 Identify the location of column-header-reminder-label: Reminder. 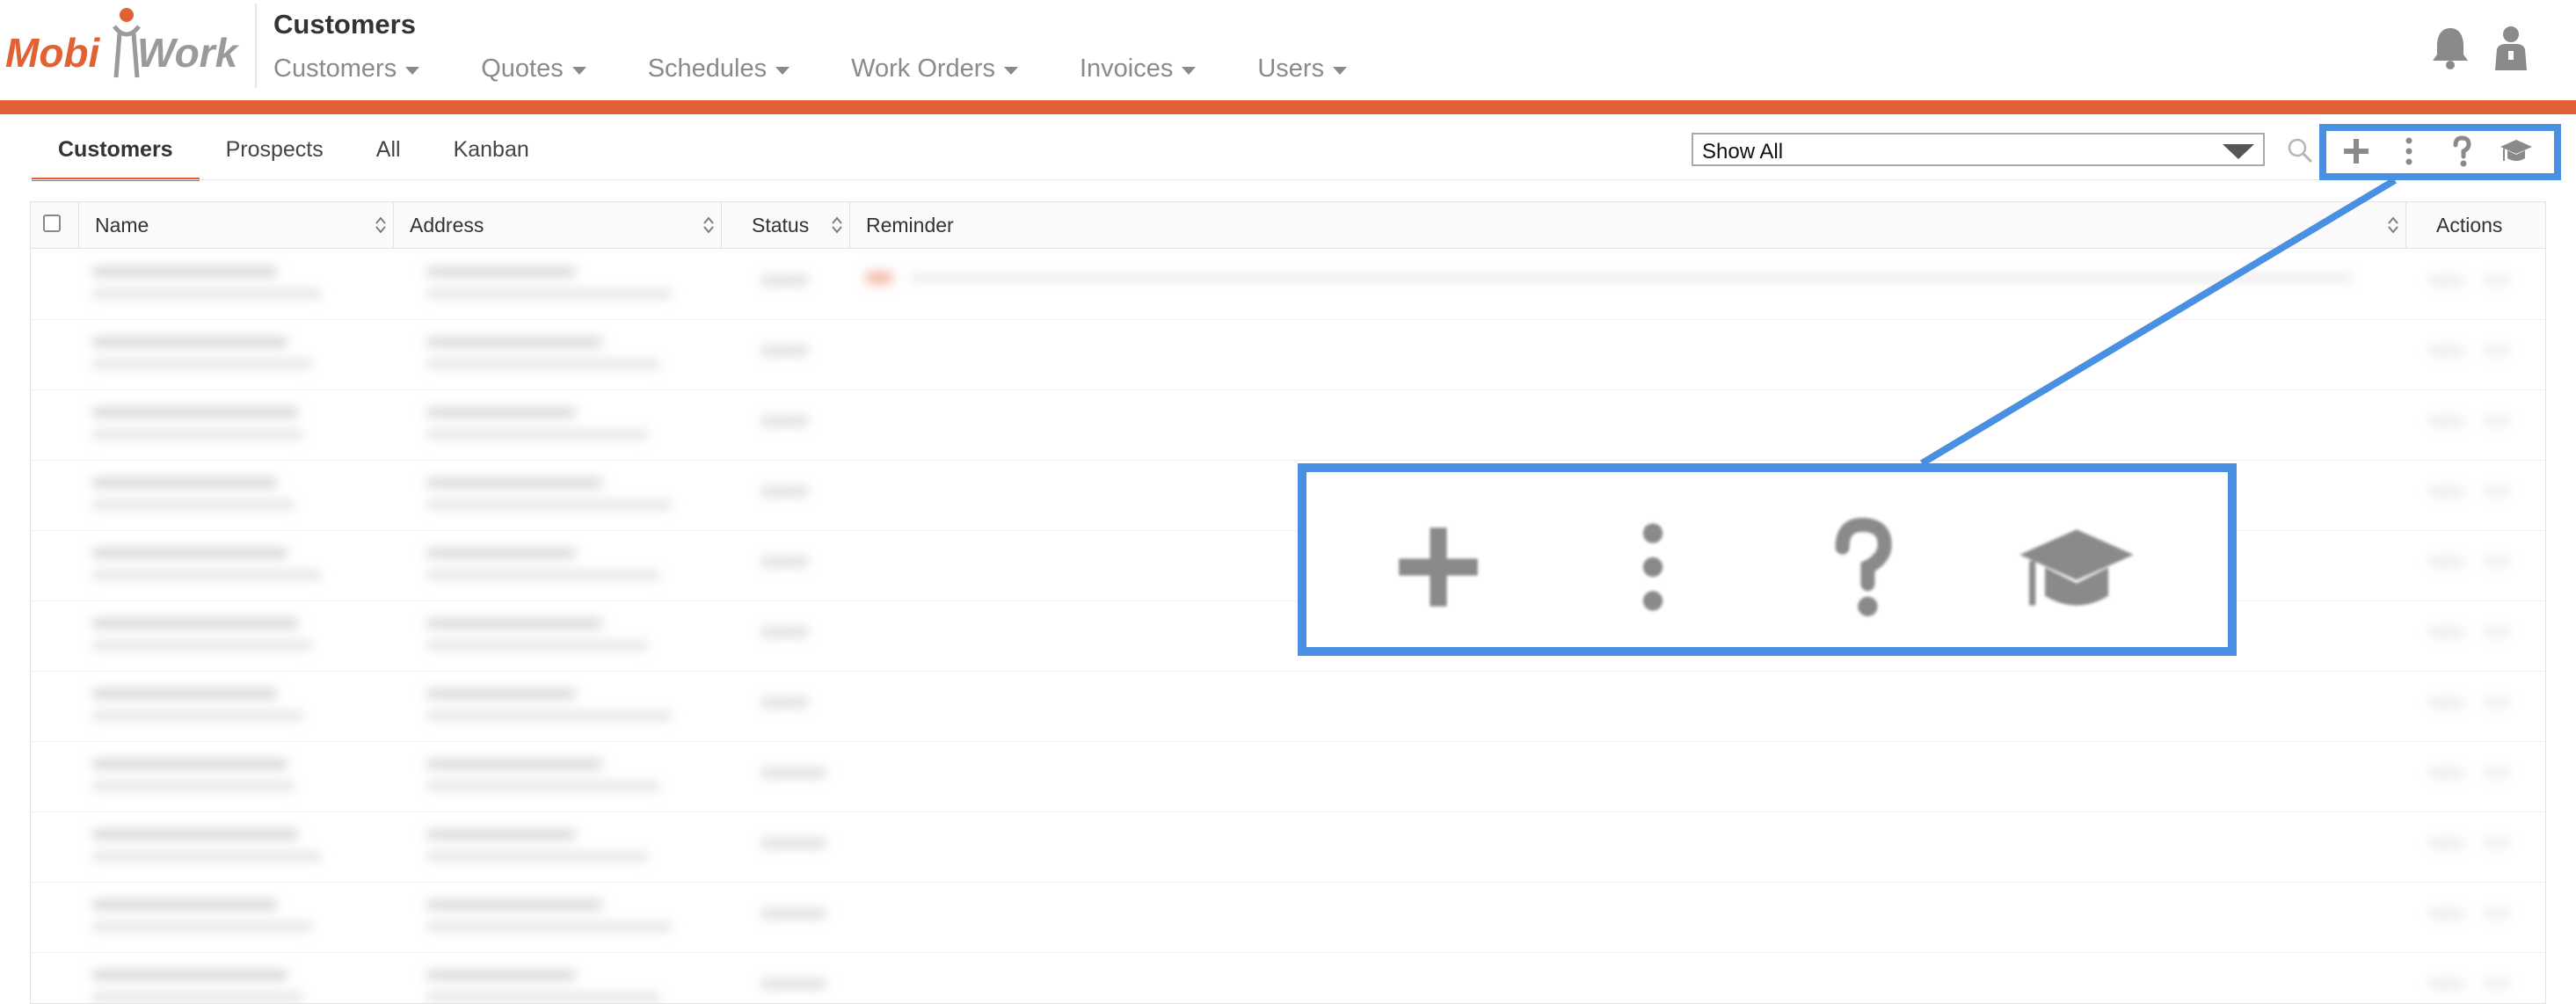
(910, 225).